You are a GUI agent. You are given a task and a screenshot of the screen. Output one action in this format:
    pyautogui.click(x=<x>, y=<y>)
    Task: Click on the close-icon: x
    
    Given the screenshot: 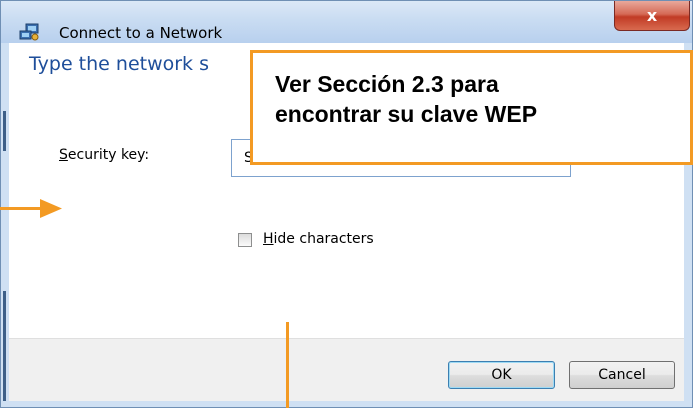 What is the action you would take?
    pyautogui.click(x=652, y=15)
    